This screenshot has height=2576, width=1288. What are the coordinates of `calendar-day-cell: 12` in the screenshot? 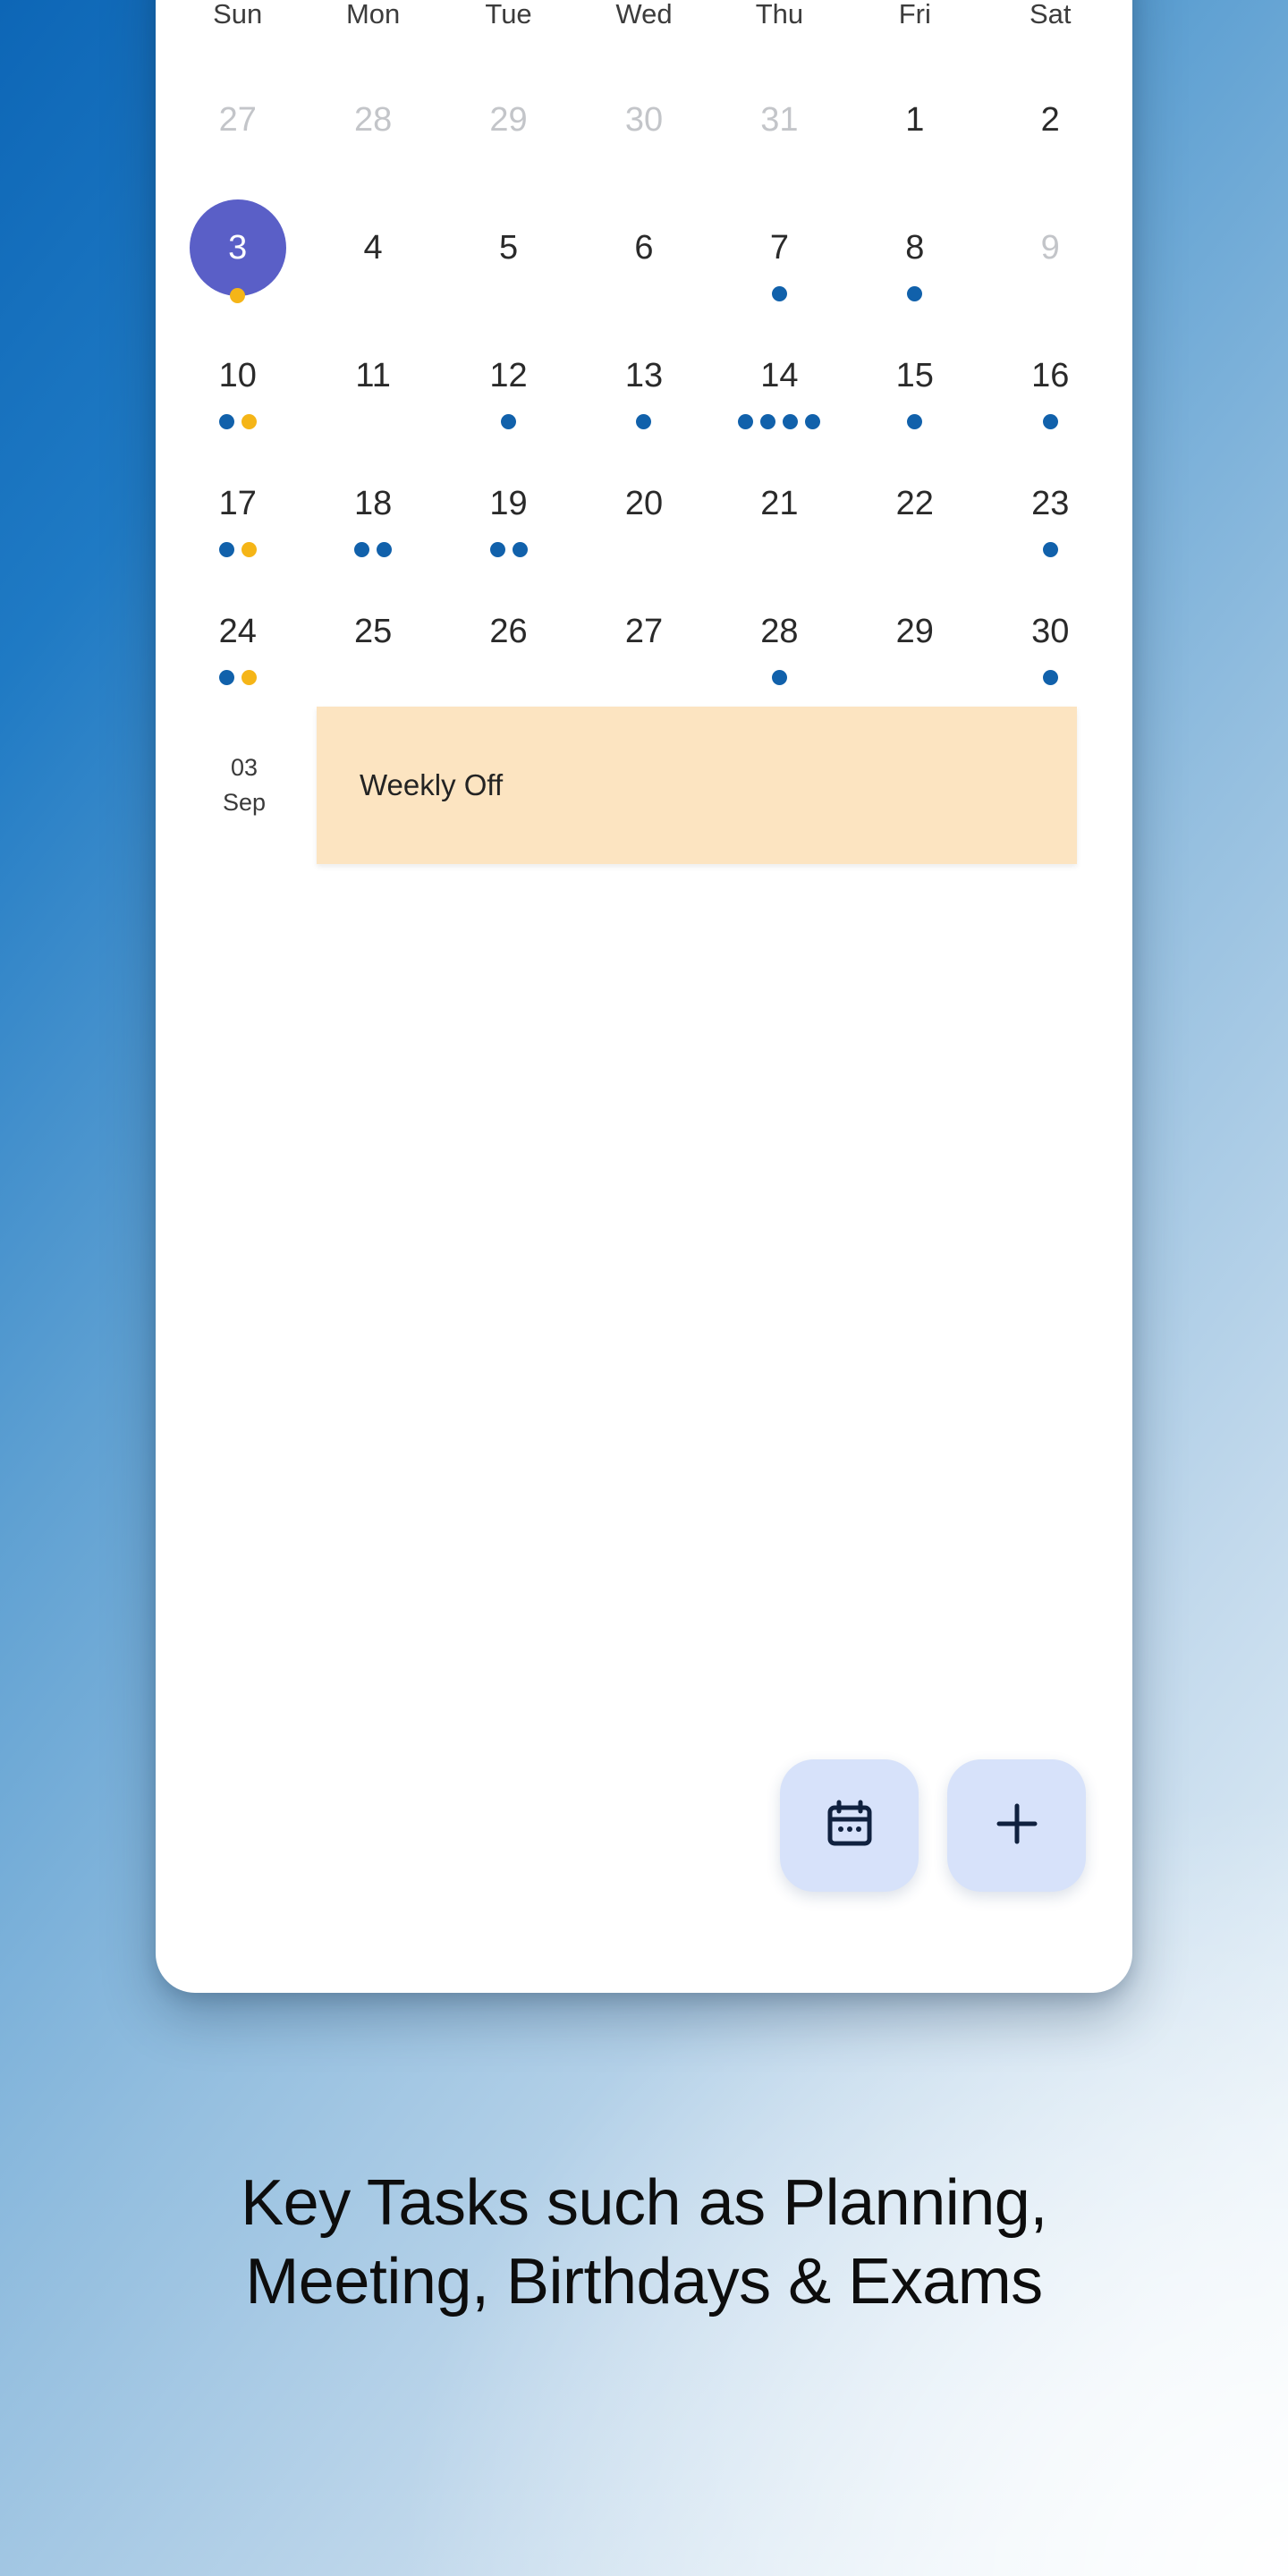 It's located at (508, 381).